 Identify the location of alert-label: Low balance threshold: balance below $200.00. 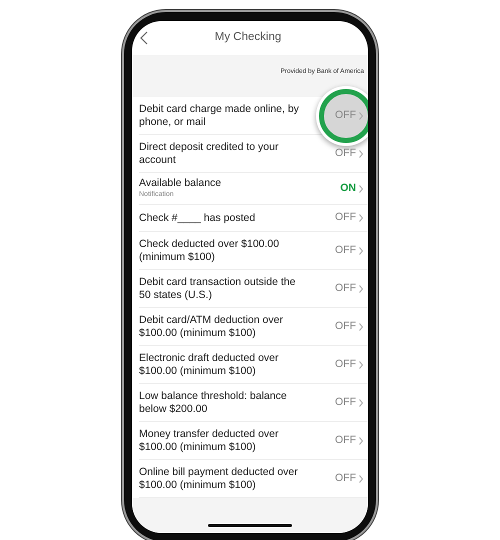
(213, 403).